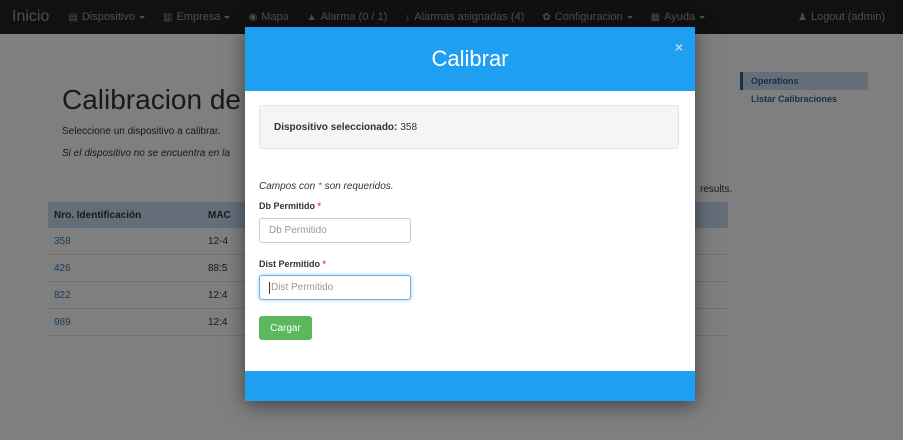 This screenshot has height=440, width=903. I want to click on selected-device-panel: Dispositivo seleccionado: 358, so click(469, 127).